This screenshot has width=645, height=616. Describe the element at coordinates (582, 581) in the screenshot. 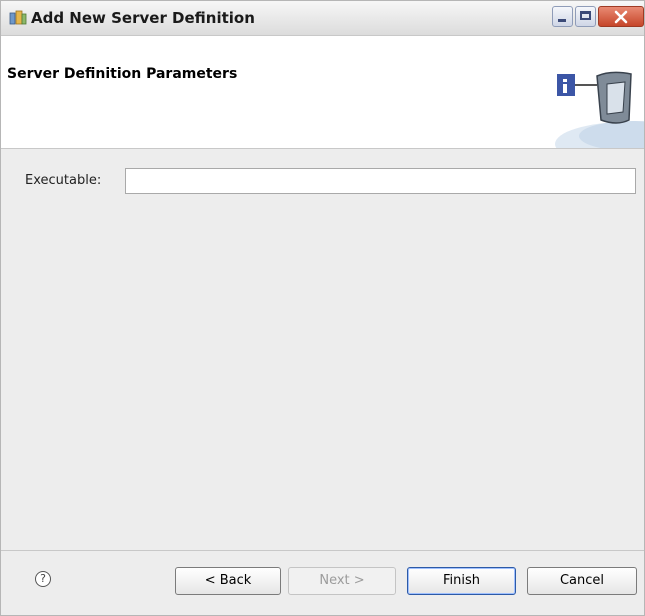

I see `cancel-button: Cancel` at that location.